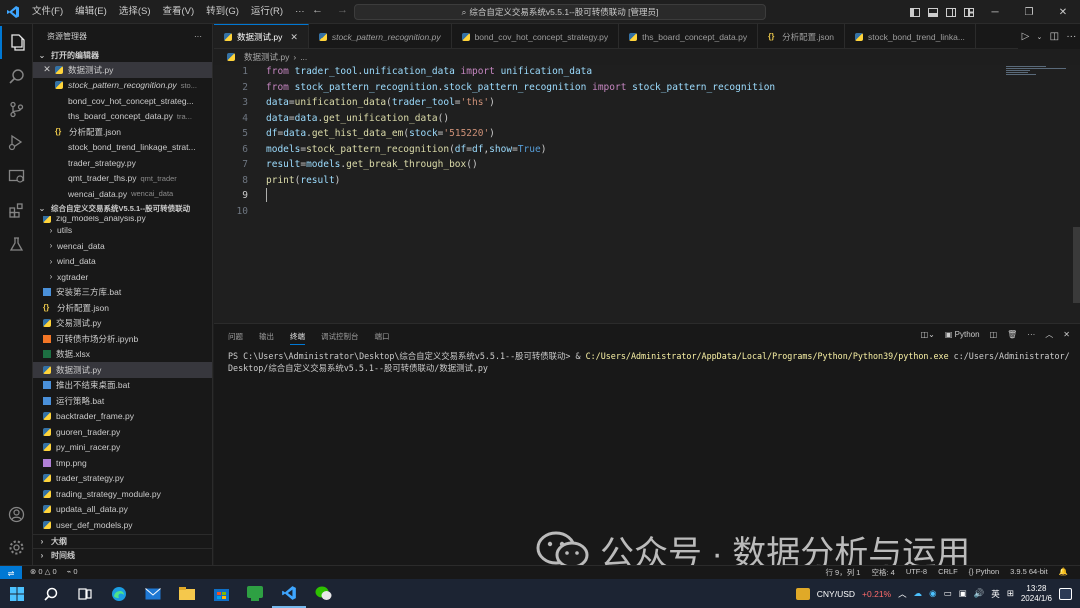  What do you see at coordinates (918, 593) in the screenshot?
I see `onedrive-icon: ☁` at bounding box center [918, 593].